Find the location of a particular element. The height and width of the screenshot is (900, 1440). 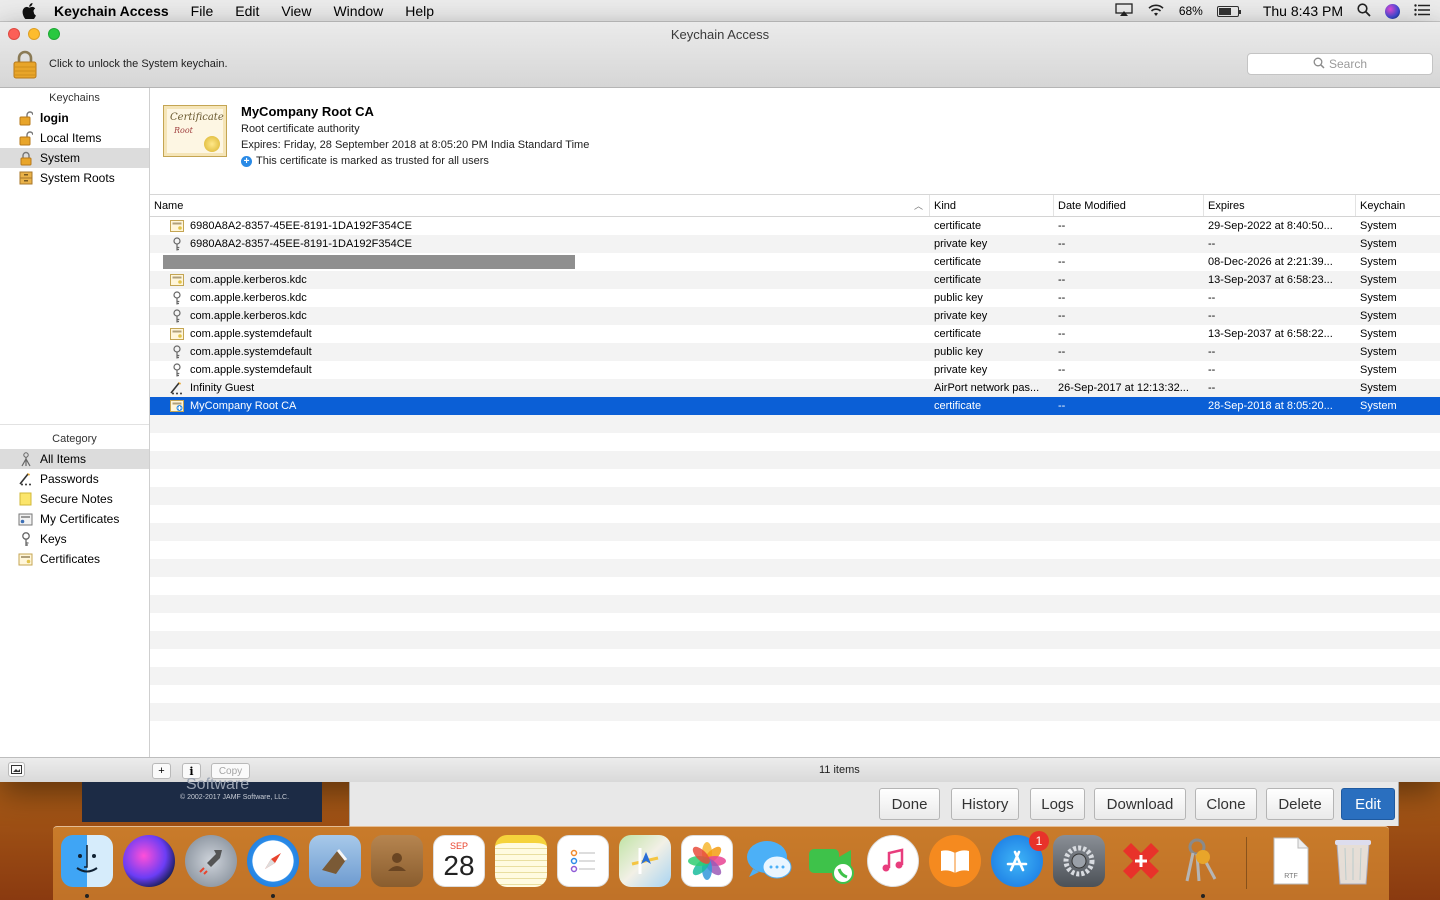

contacts-icon is located at coordinates (397, 861).